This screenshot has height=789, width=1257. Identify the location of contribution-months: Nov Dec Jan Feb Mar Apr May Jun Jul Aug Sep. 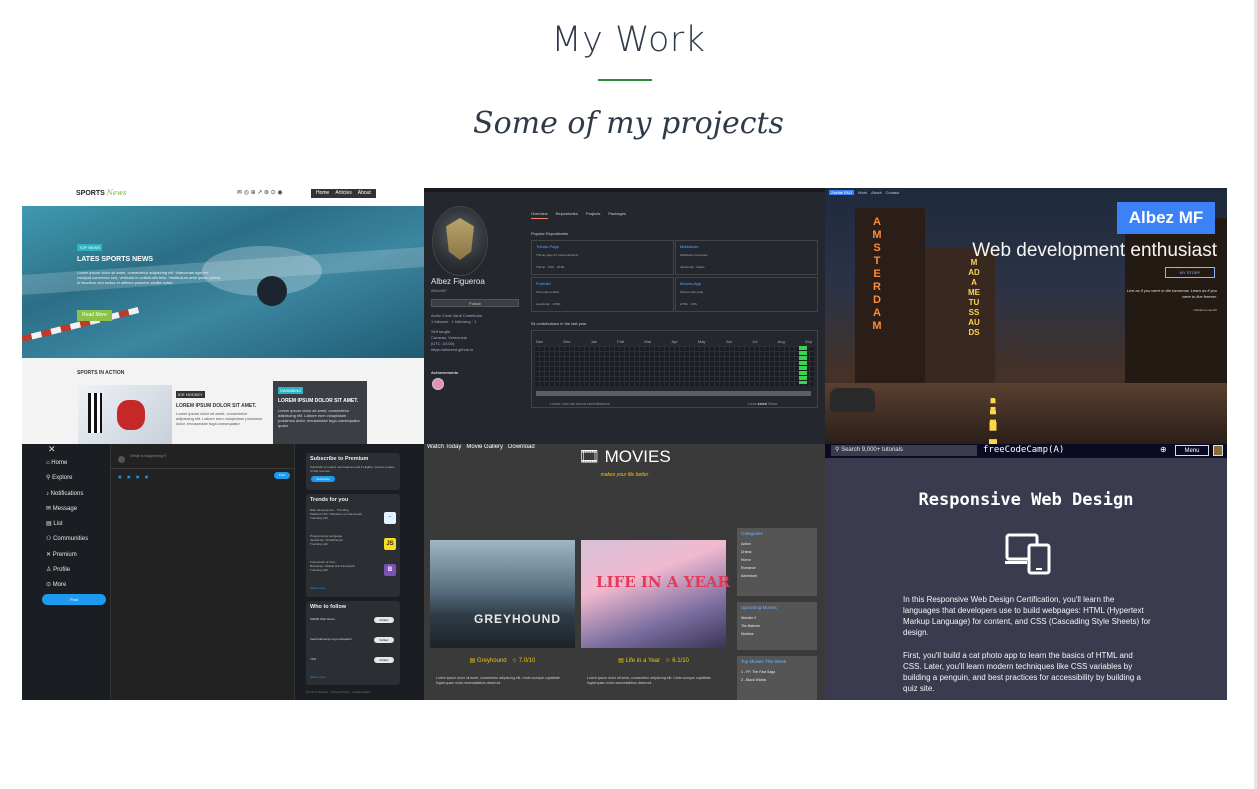
(674, 341).